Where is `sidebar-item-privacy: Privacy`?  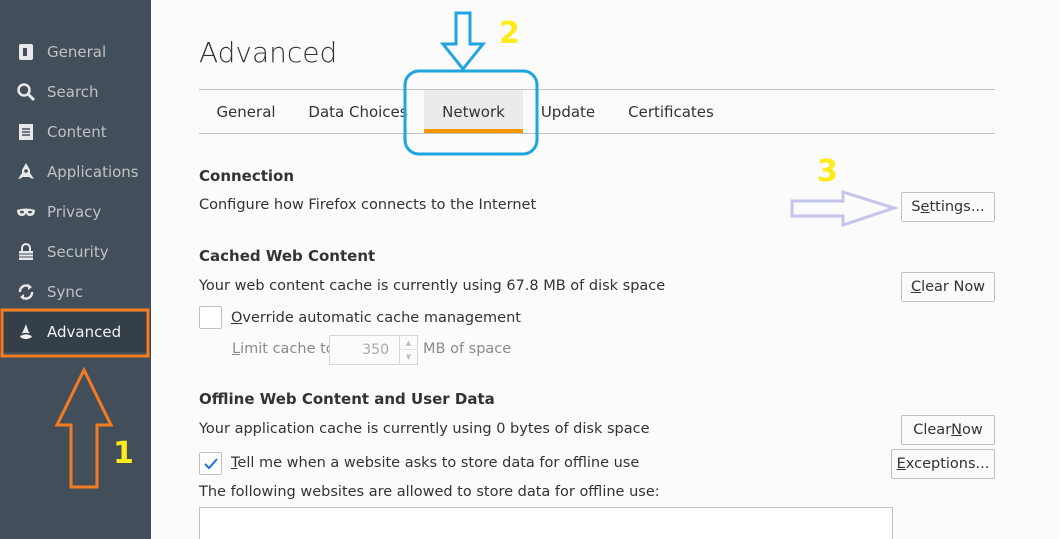
sidebar-item-privacy: Privacy is located at coordinates (75, 212).